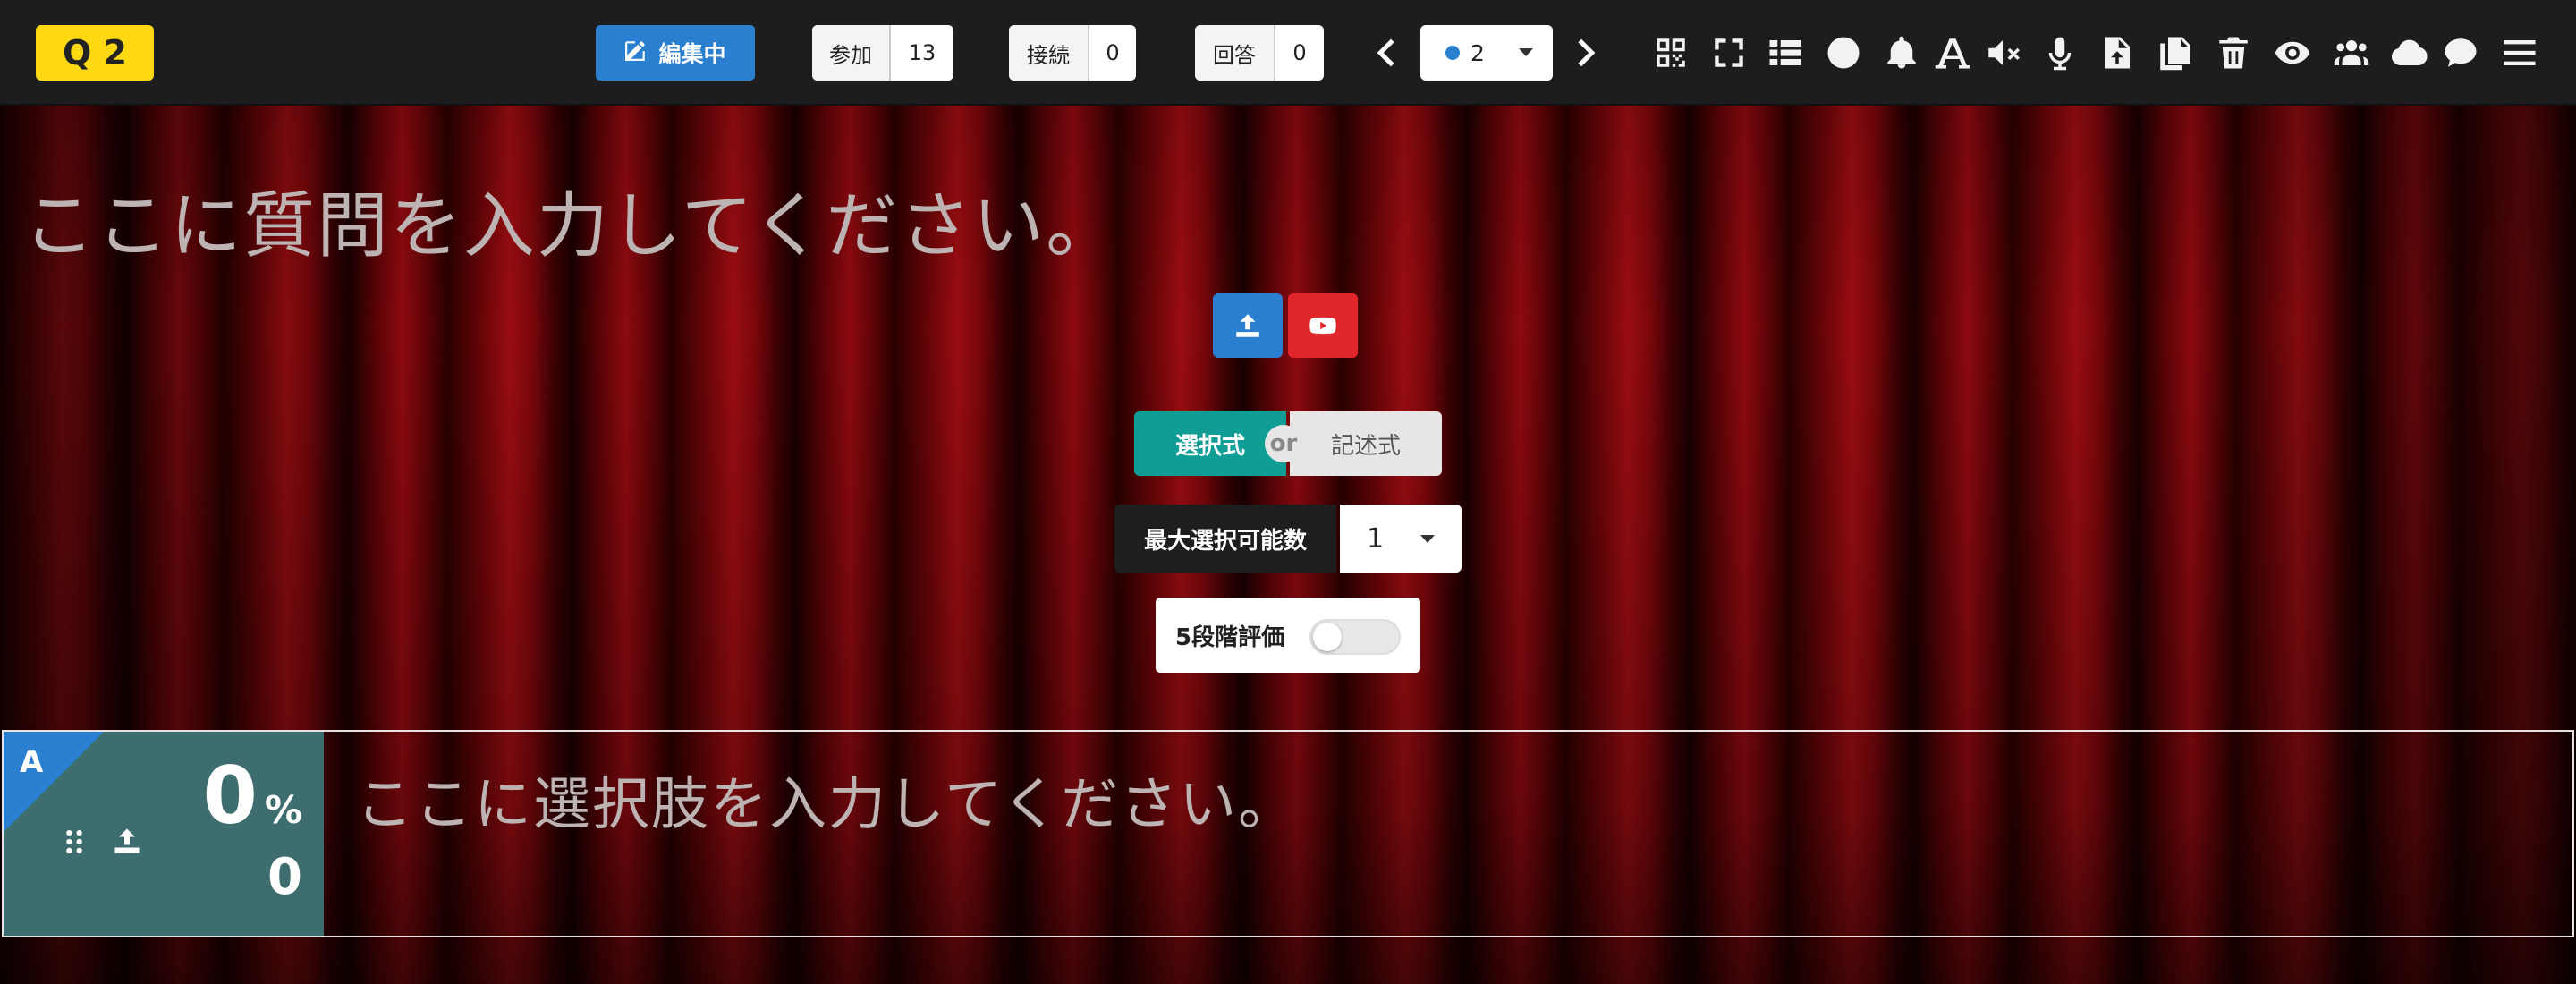 This screenshot has width=2576, height=984. Describe the element at coordinates (2117, 52) in the screenshot. I see `file-upload-icon` at that location.